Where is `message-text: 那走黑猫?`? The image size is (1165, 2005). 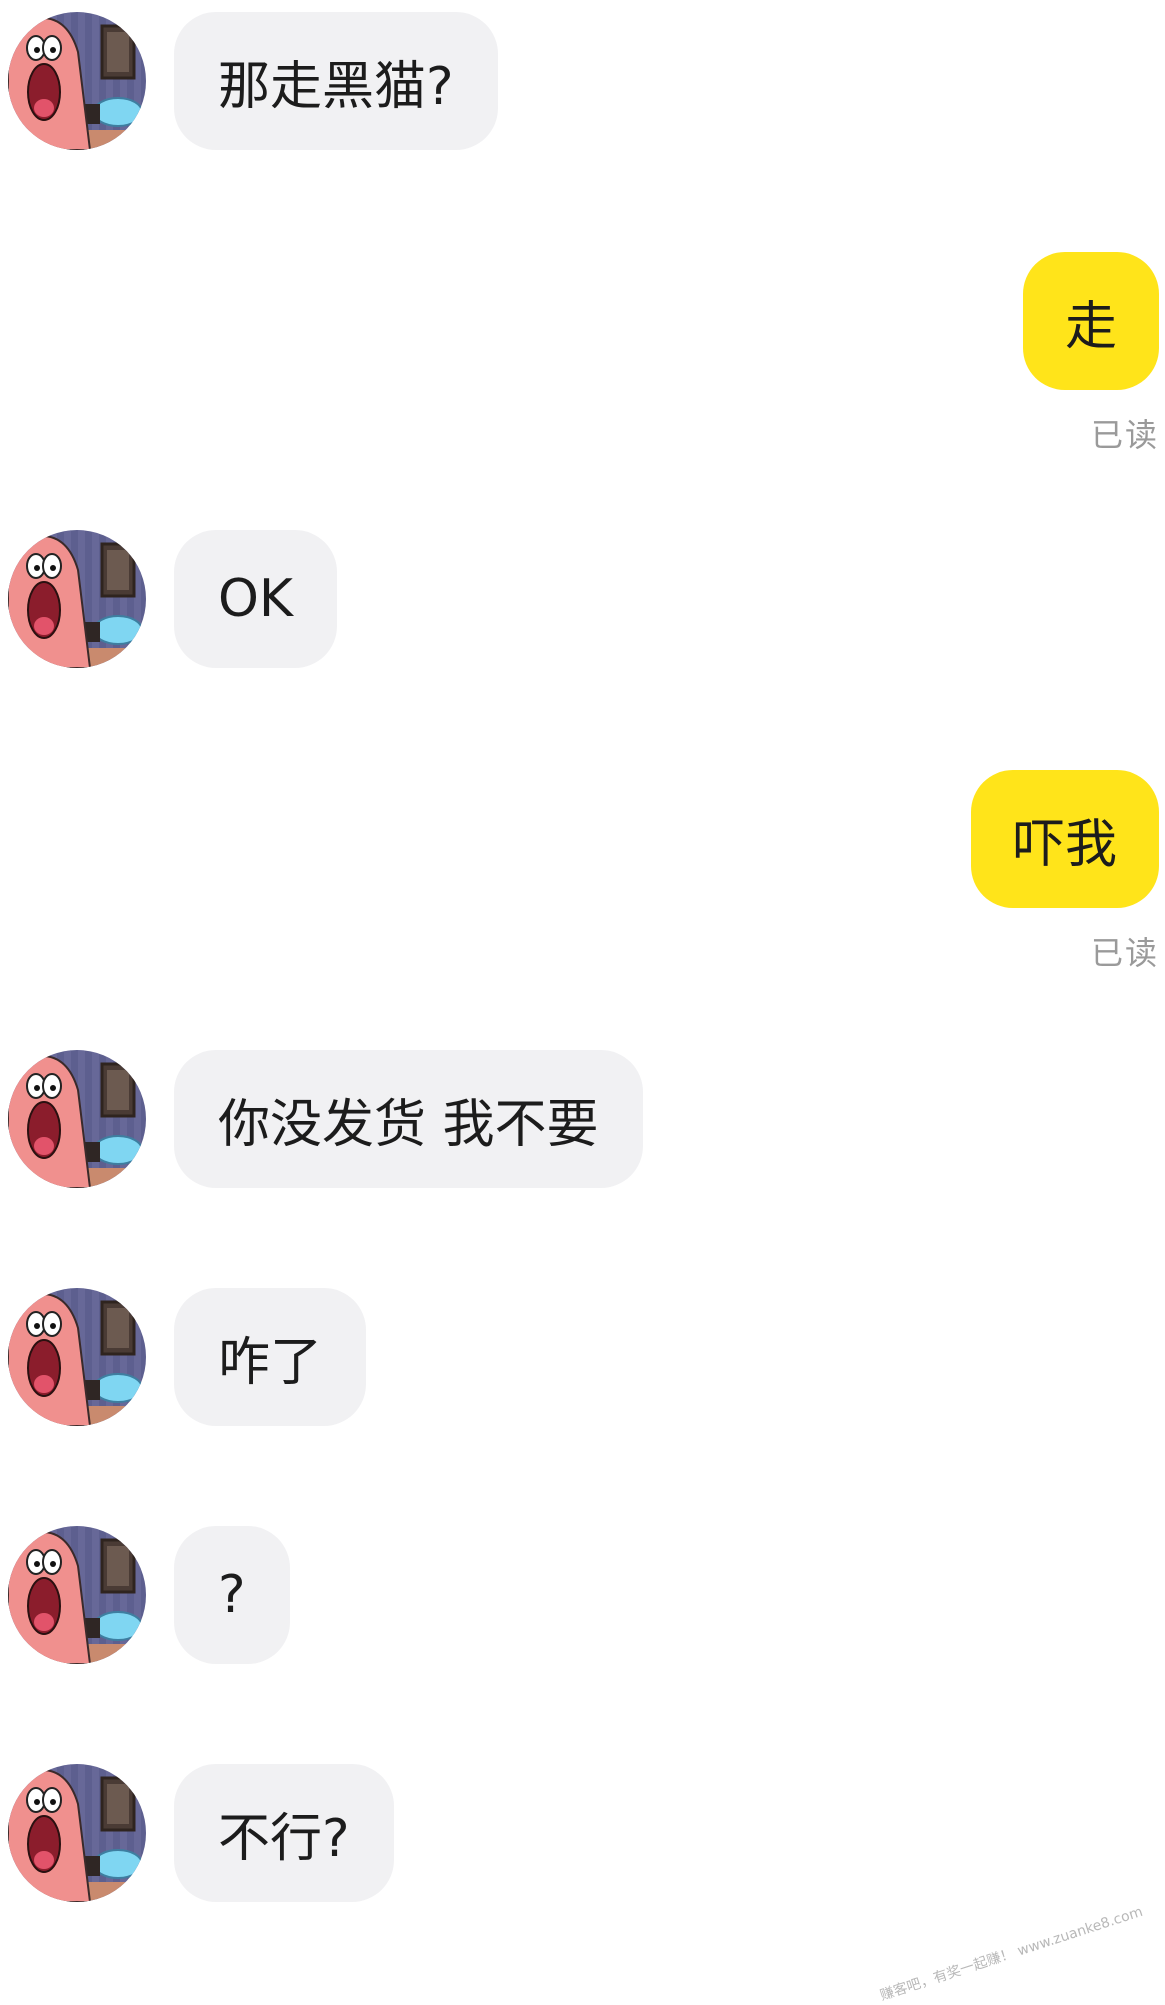 message-text: 那走黑猫? is located at coordinates (336, 86).